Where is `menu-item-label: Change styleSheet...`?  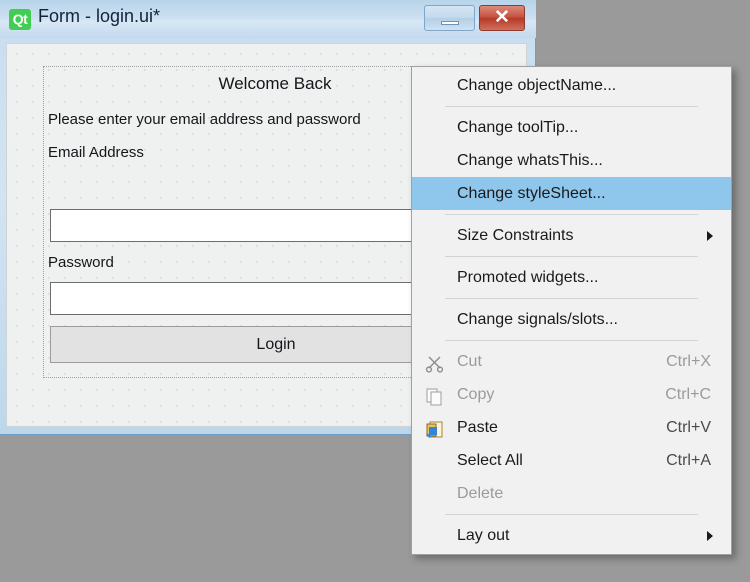 menu-item-label: Change styleSheet... is located at coordinates (531, 193).